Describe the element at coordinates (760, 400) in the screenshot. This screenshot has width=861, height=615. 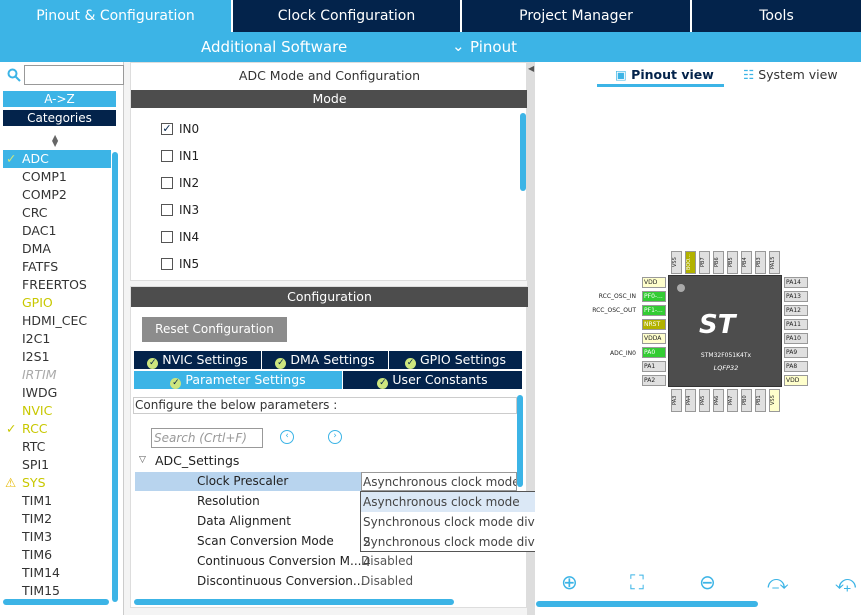
I see `pin: PB1` at that location.